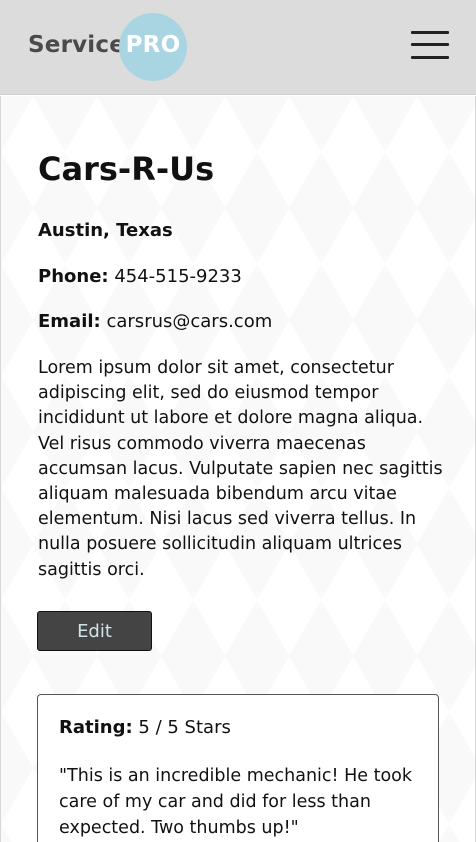 The height and width of the screenshot is (842, 476). What do you see at coordinates (178, 276) in the screenshot?
I see `phone-number: 454-515-9233` at bounding box center [178, 276].